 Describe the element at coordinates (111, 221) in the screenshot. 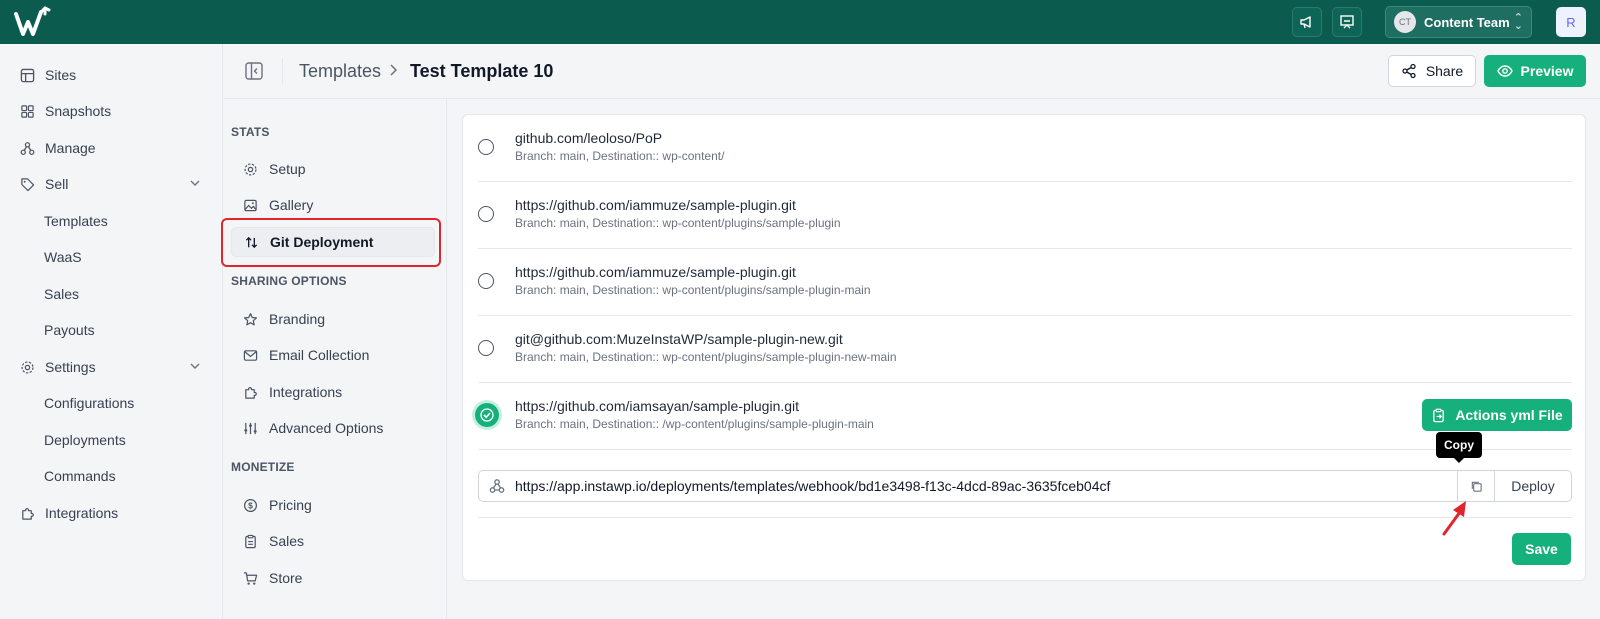

I see `sidebar-item-templates: Templates` at that location.